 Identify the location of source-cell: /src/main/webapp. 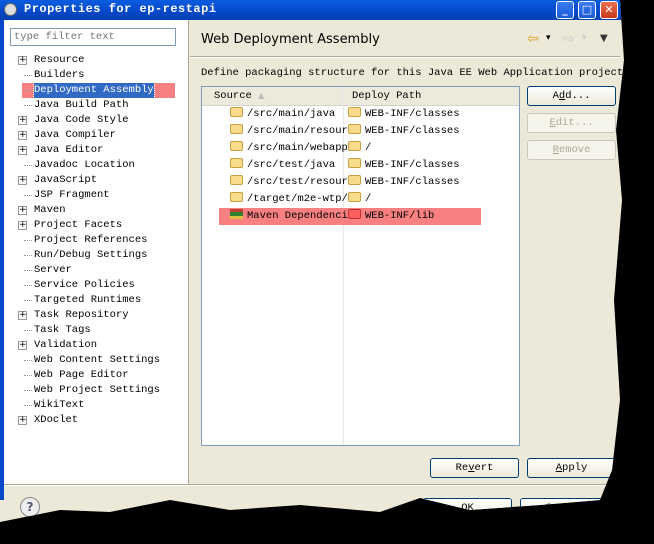
(289, 148).